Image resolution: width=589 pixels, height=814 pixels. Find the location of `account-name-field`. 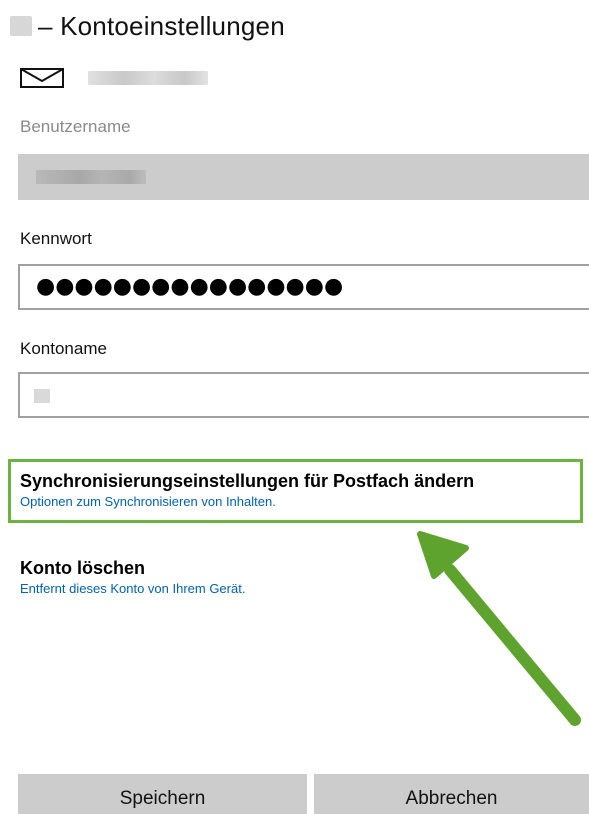

account-name-field is located at coordinates (303, 395).